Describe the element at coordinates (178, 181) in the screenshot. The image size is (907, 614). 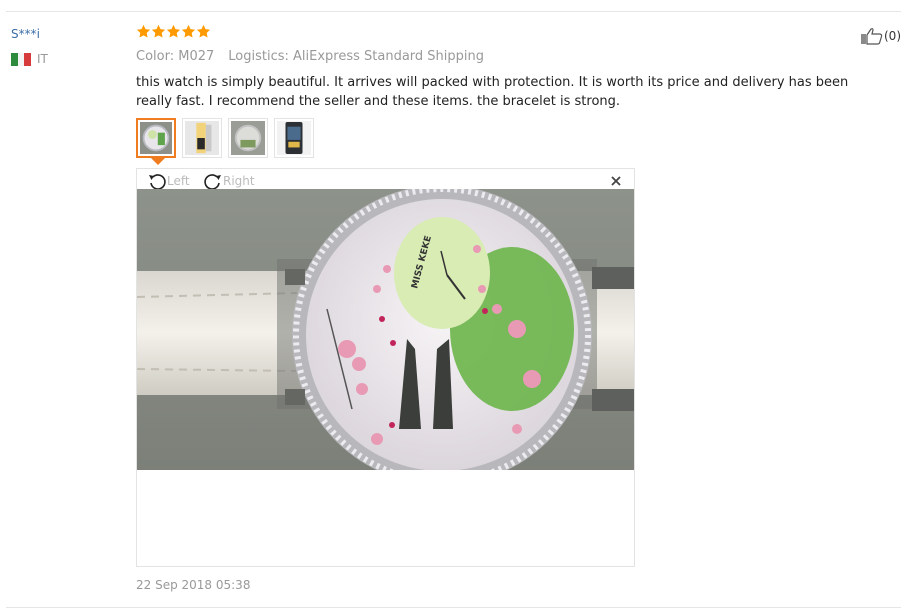
I see `rotate-left-label: Left` at that location.